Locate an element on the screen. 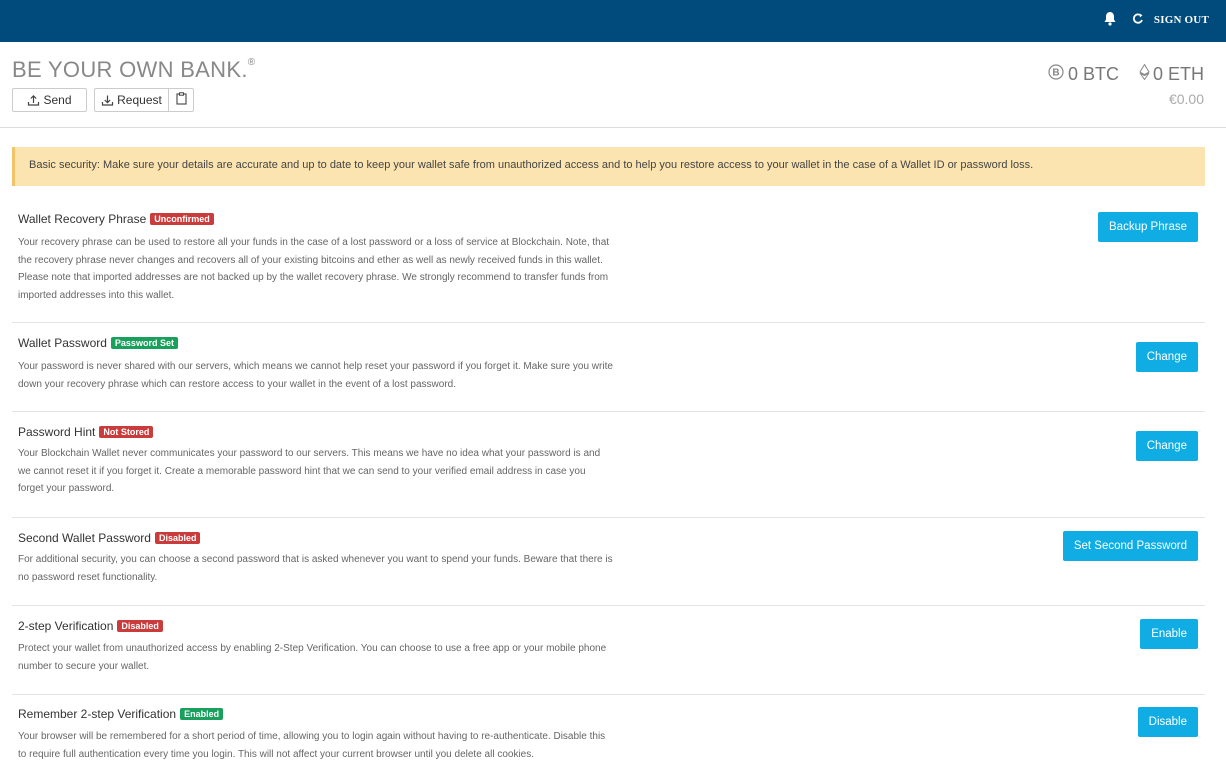 Image resolution: width=1226 pixels, height=784 pixels. registered-mark: ® is located at coordinates (251, 62).